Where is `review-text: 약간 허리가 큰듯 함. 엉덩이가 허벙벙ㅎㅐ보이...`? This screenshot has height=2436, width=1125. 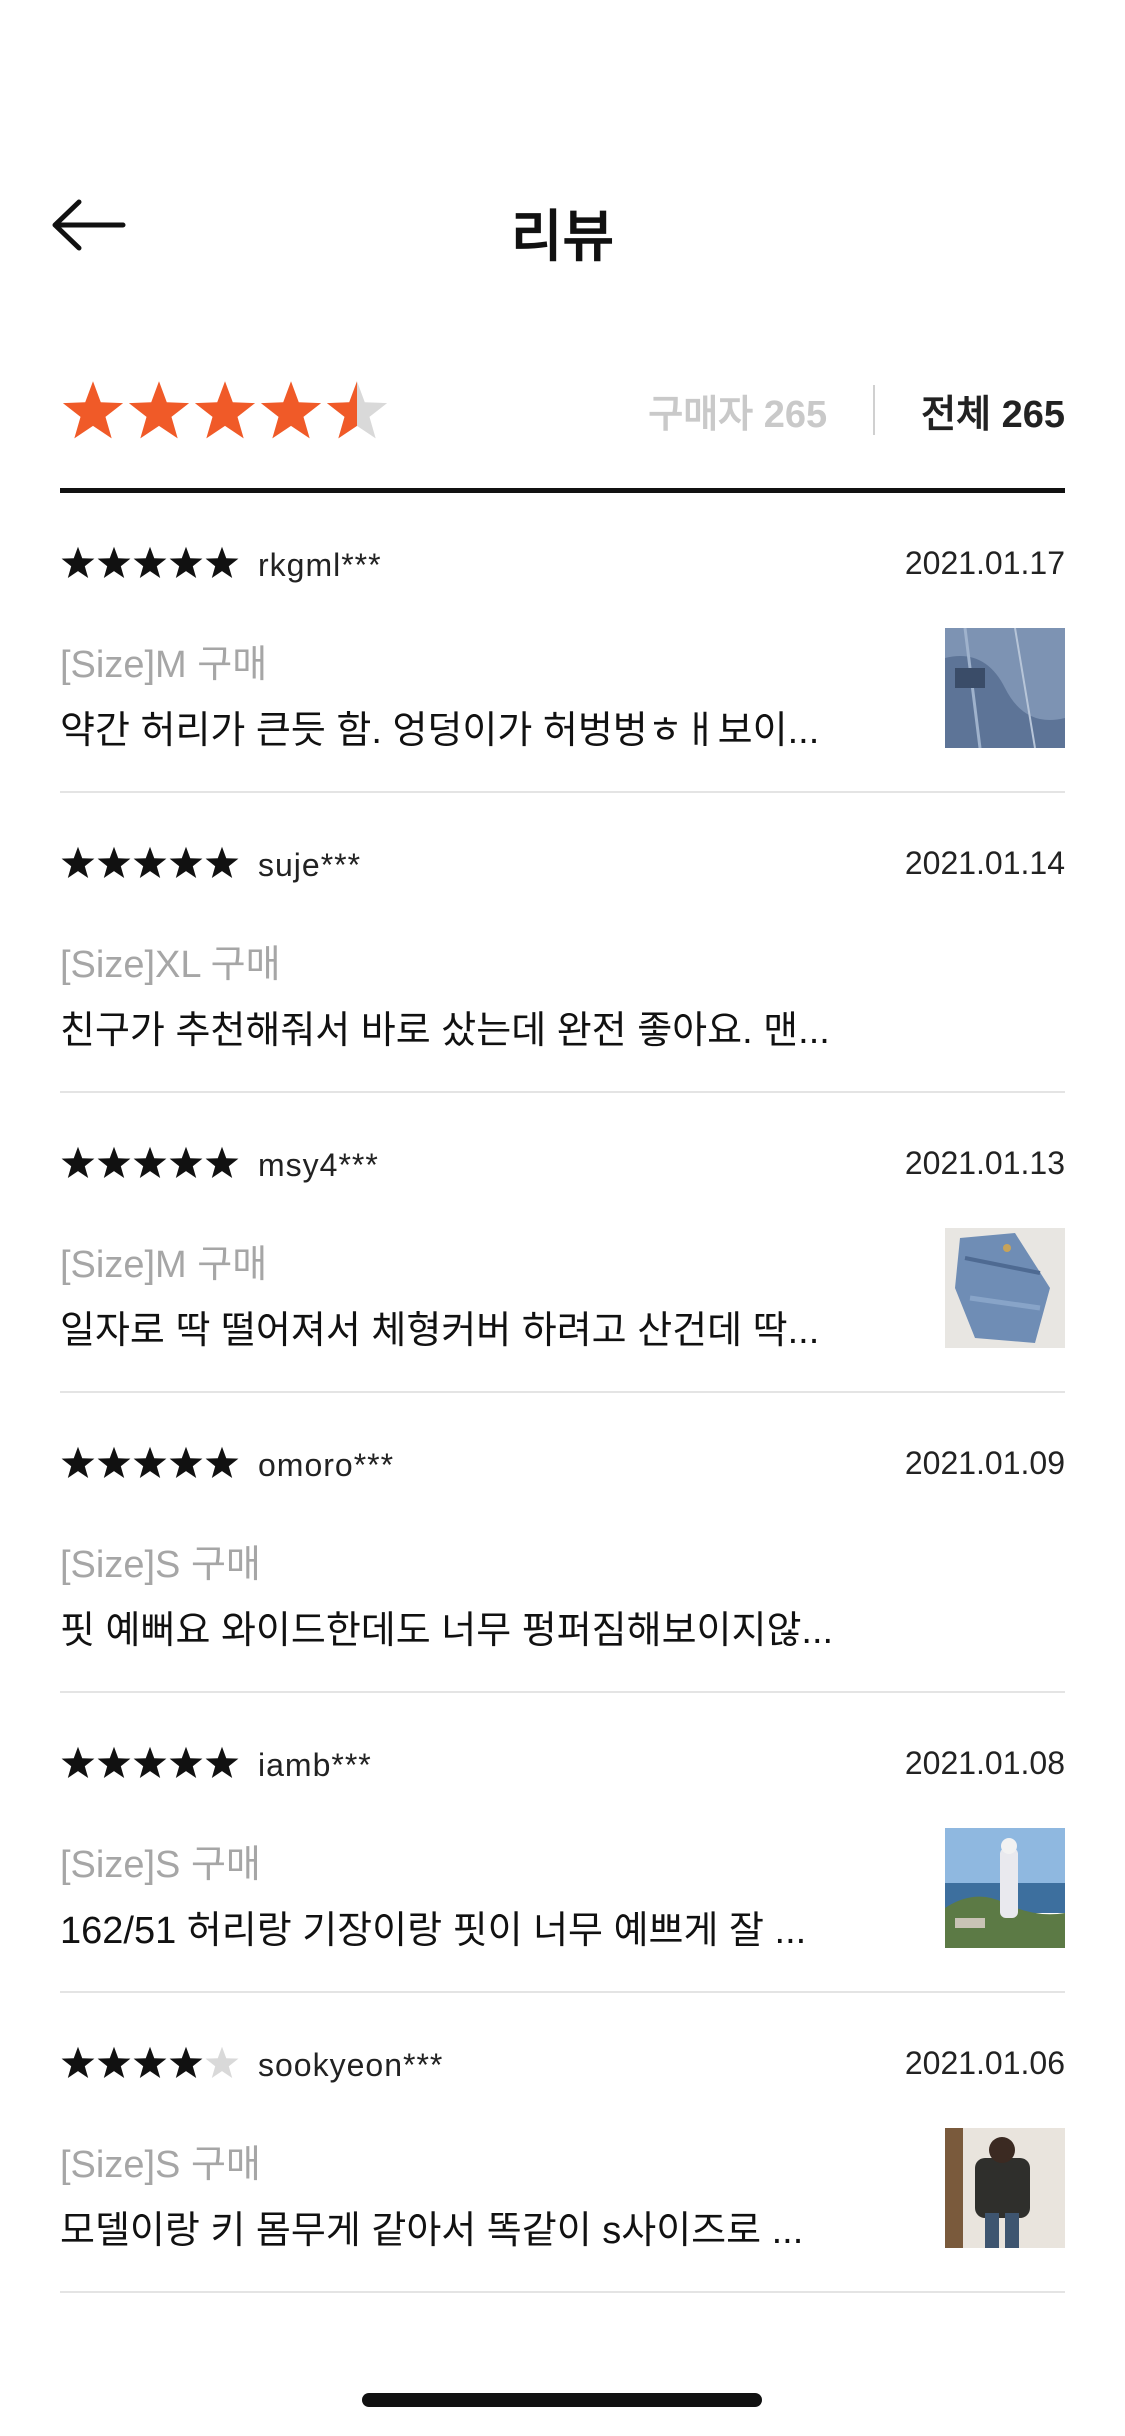
review-text: 약간 허리가 큰듯 함. 엉덩이가 허벙벙ㅎㅐ보이... is located at coordinates (440, 731).